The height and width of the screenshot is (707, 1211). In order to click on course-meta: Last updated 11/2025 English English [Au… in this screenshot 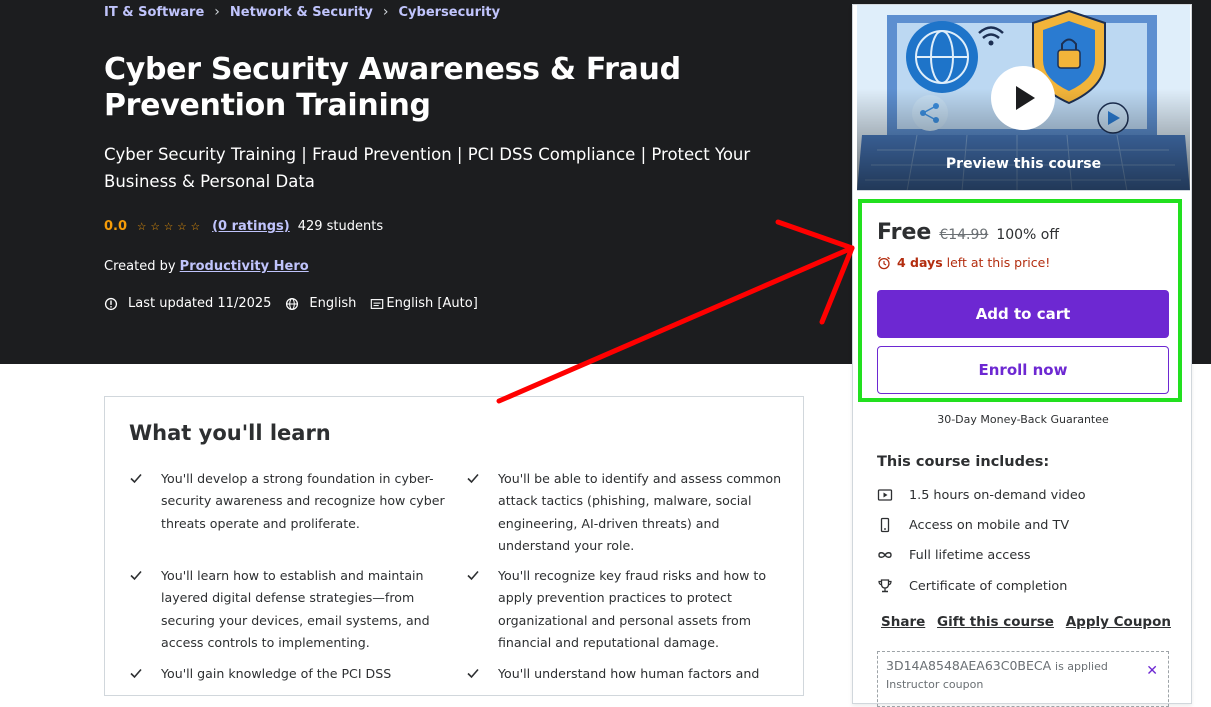, I will do `click(291, 303)`.